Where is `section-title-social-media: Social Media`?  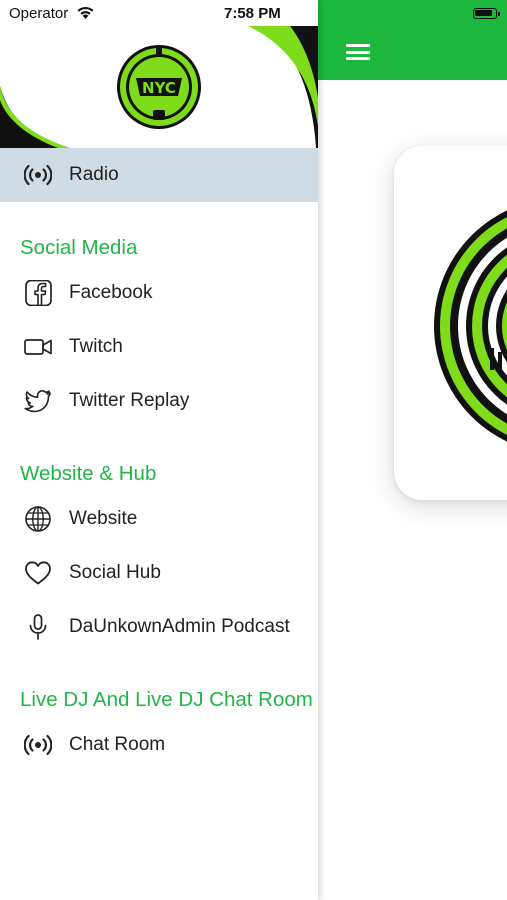
section-title-social-media: Social Media is located at coordinates (79, 247).